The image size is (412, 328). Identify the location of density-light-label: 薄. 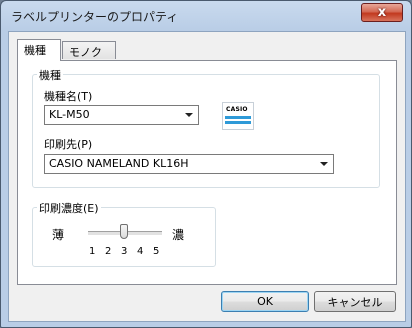
(58, 235).